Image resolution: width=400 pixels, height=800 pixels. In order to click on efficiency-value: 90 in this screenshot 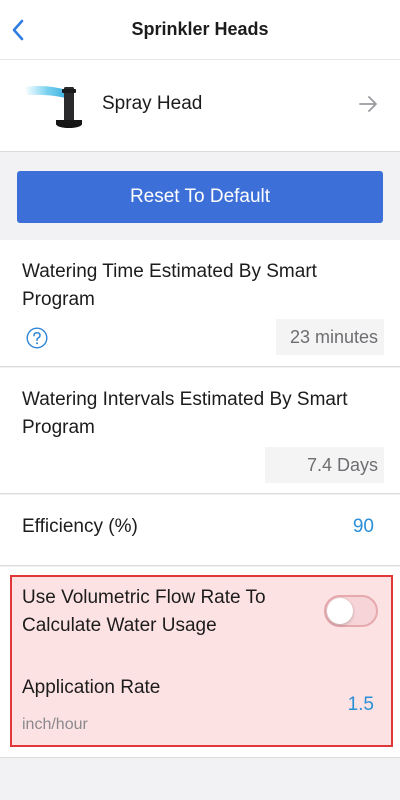, I will do `click(363, 527)`.